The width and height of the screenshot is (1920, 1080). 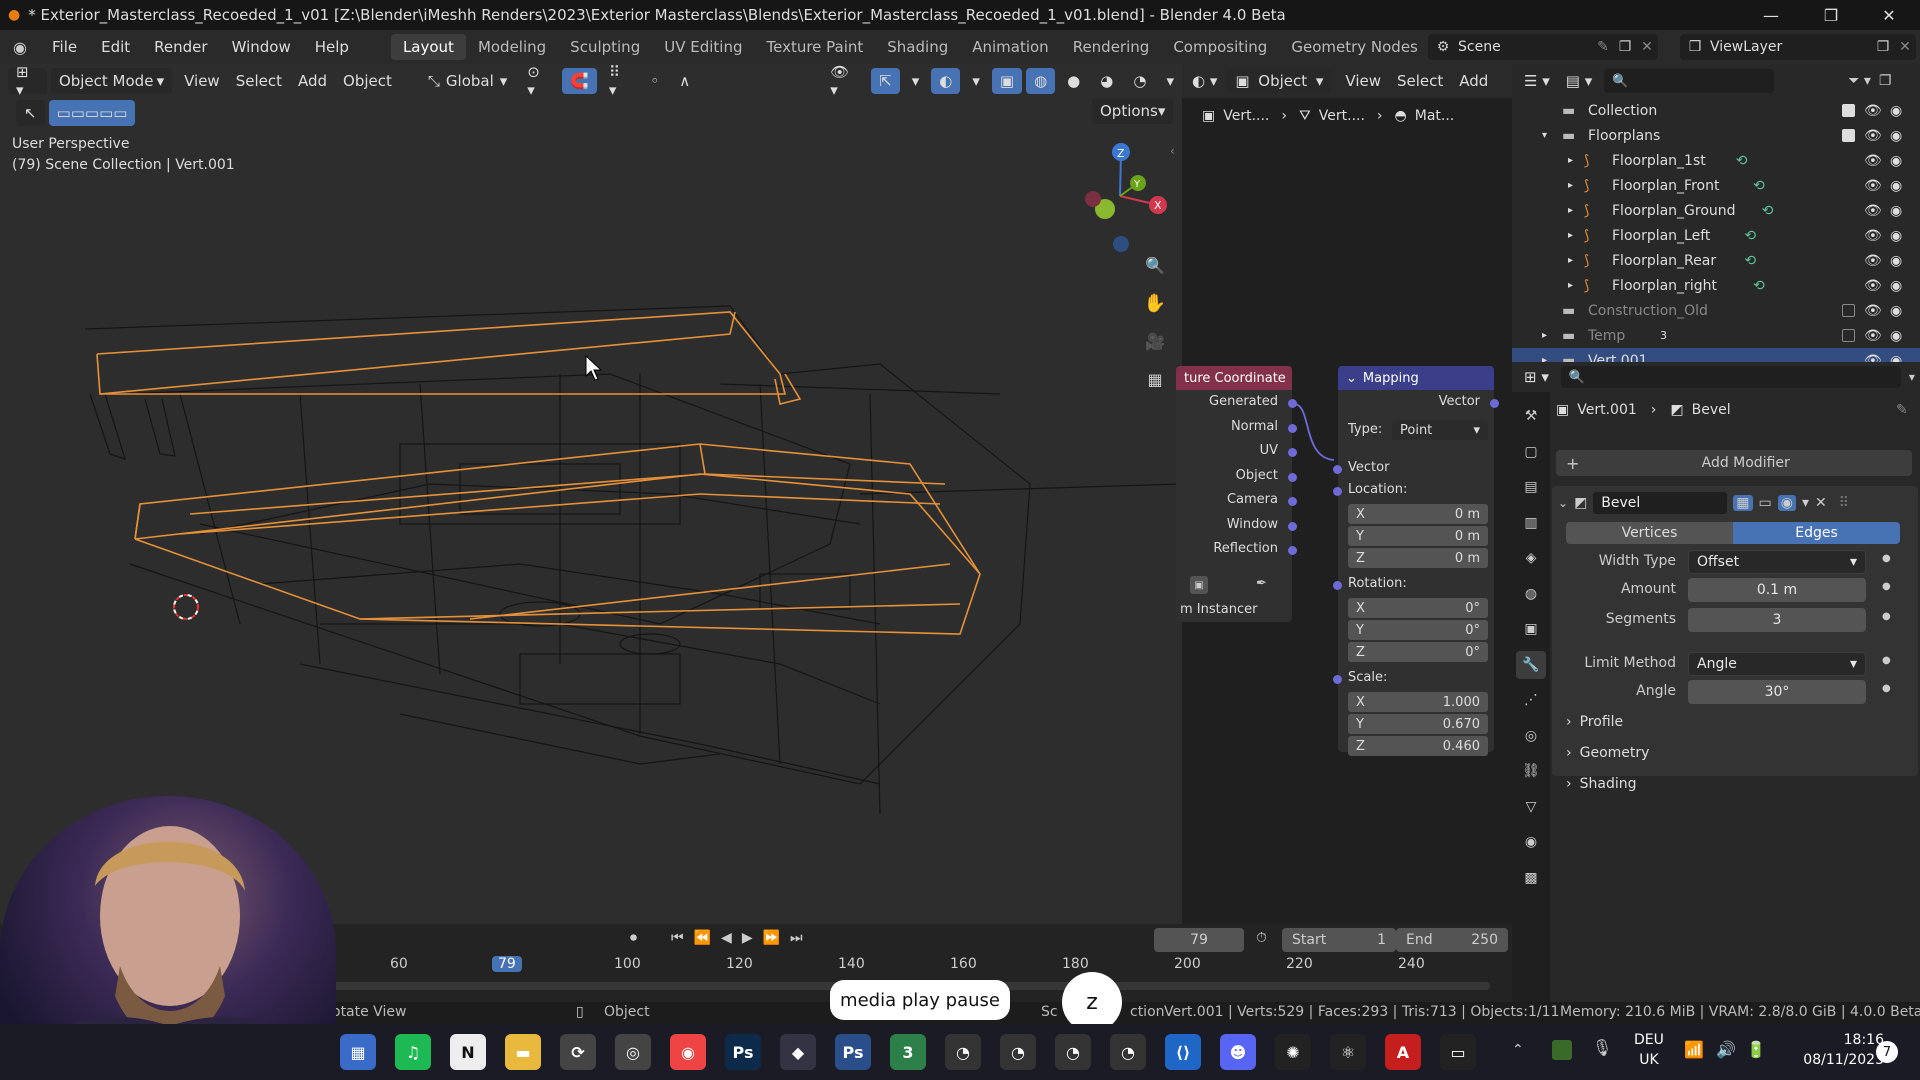 I want to click on new-collection-icon: ❐, so click(x=1885, y=81).